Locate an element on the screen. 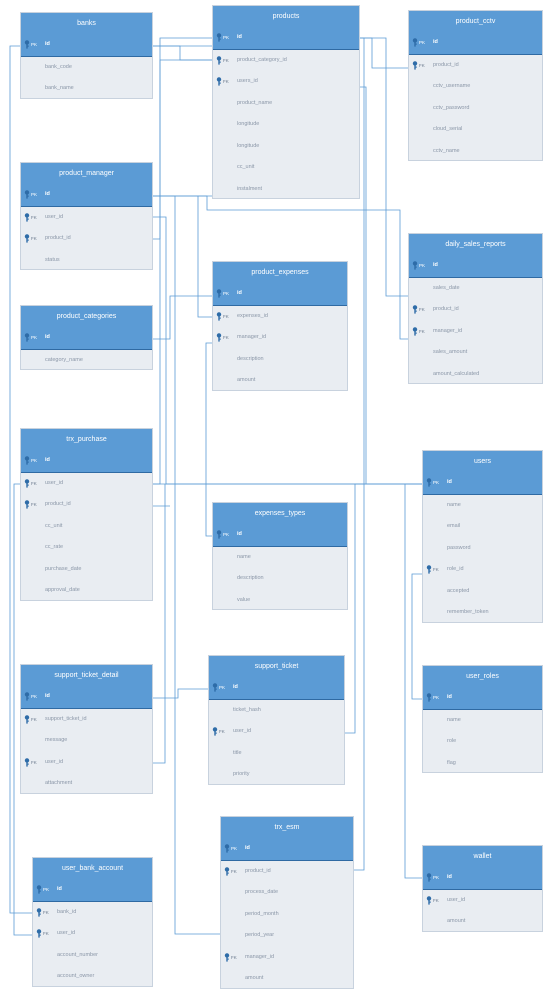 The image size is (545, 993). field-name: cctv_password is located at coordinates (451, 107).